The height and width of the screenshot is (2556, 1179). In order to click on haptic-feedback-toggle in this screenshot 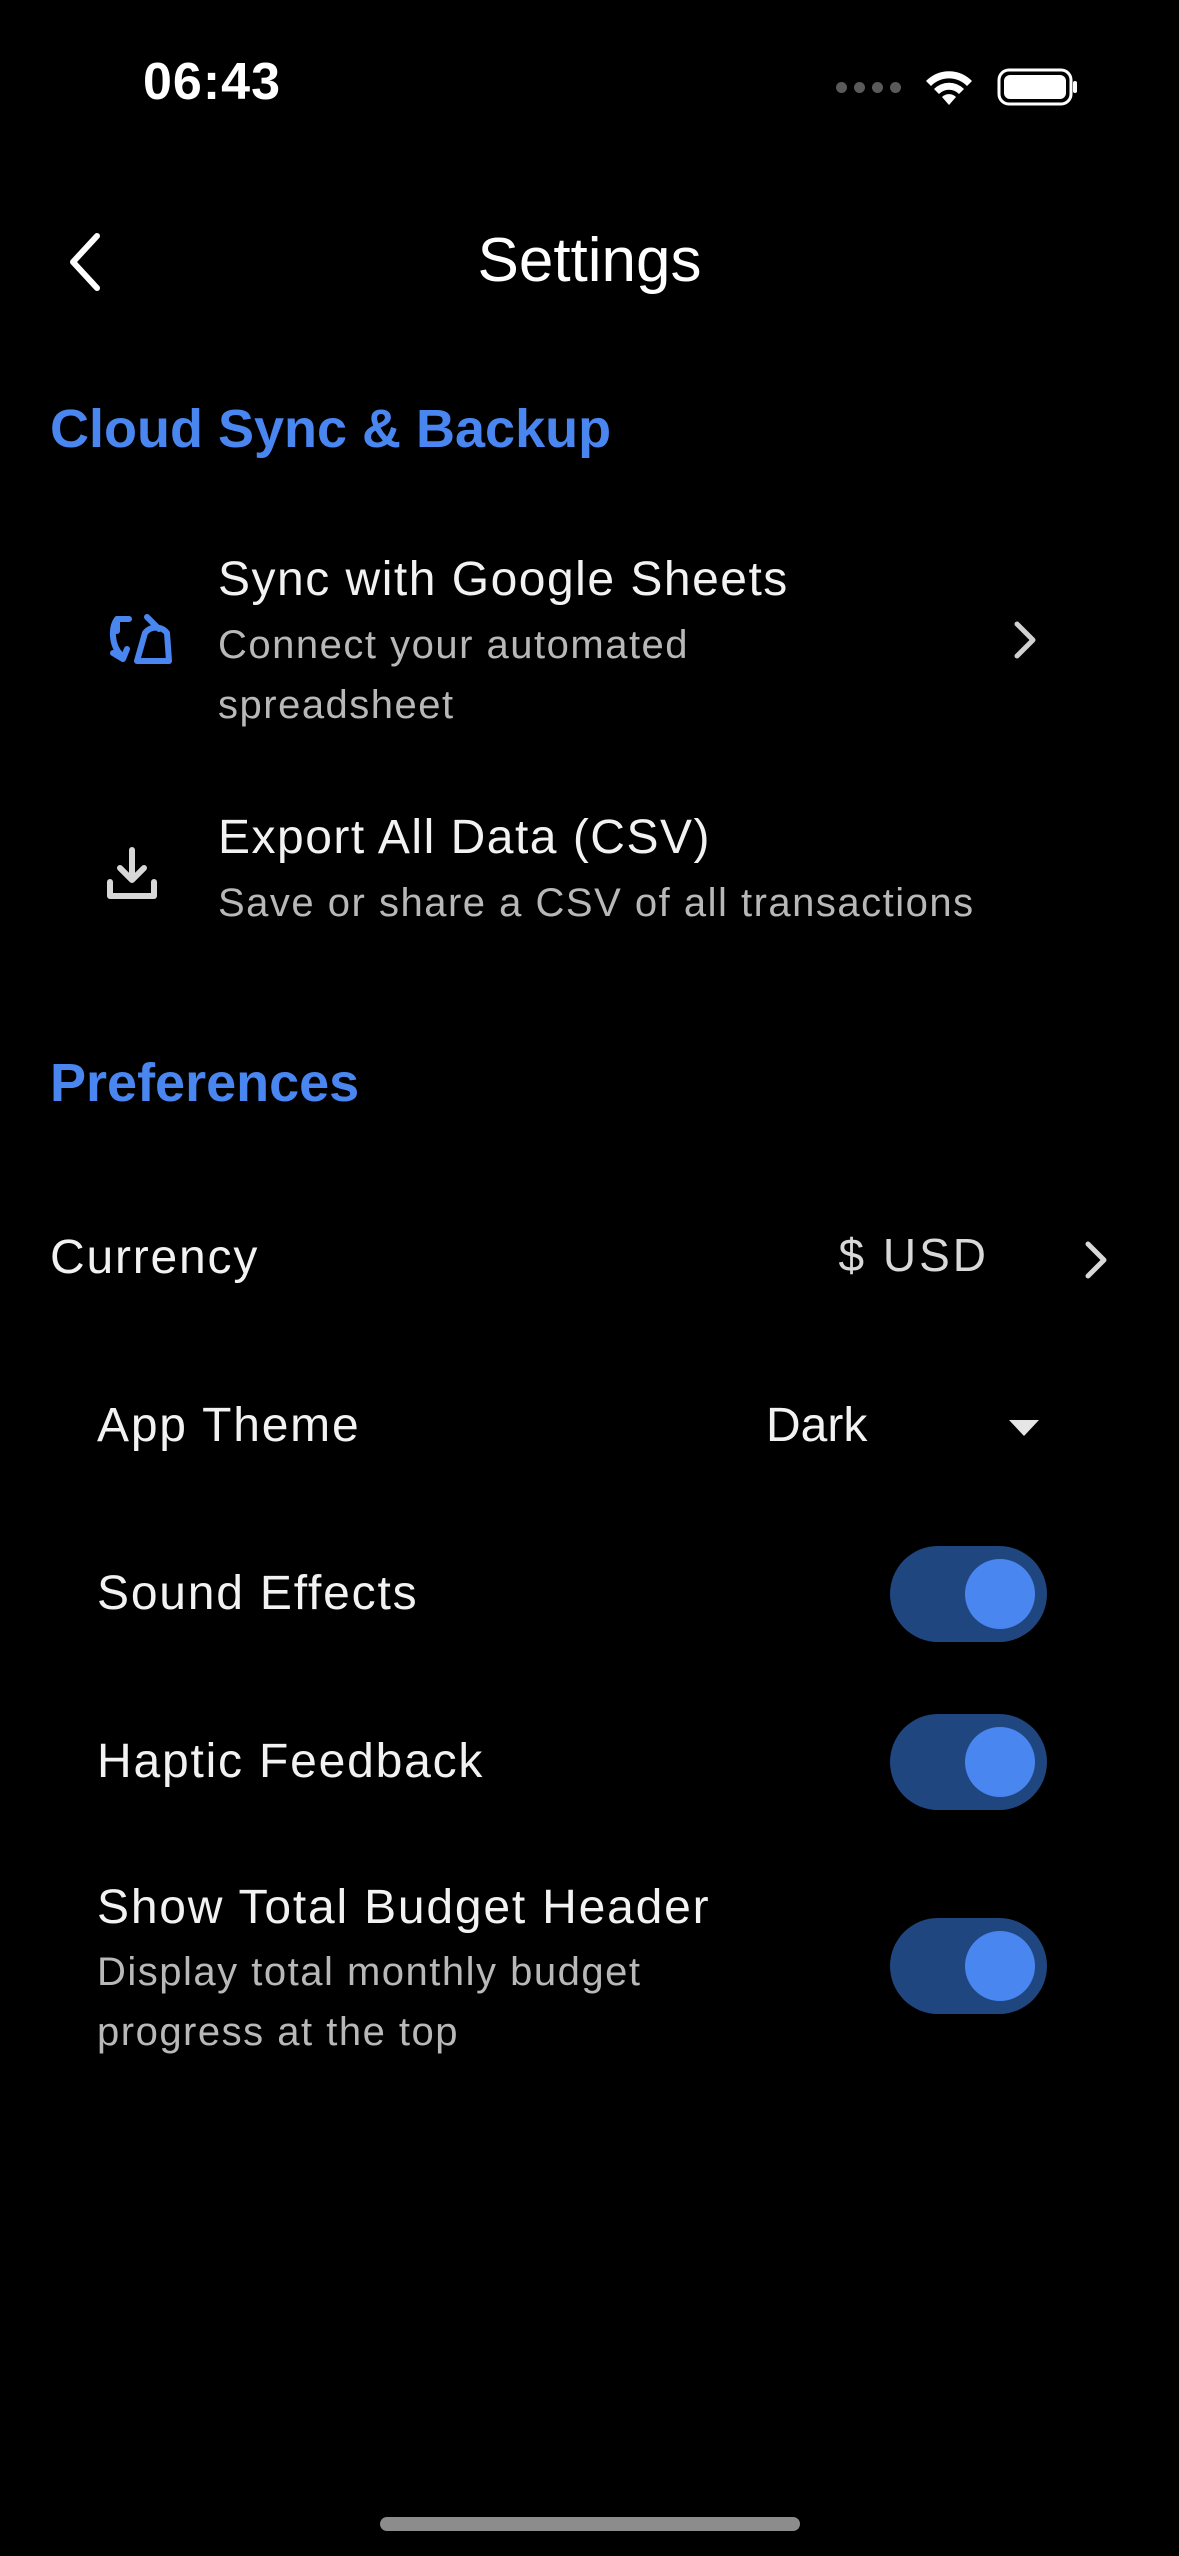, I will do `click(968, 1762)`.